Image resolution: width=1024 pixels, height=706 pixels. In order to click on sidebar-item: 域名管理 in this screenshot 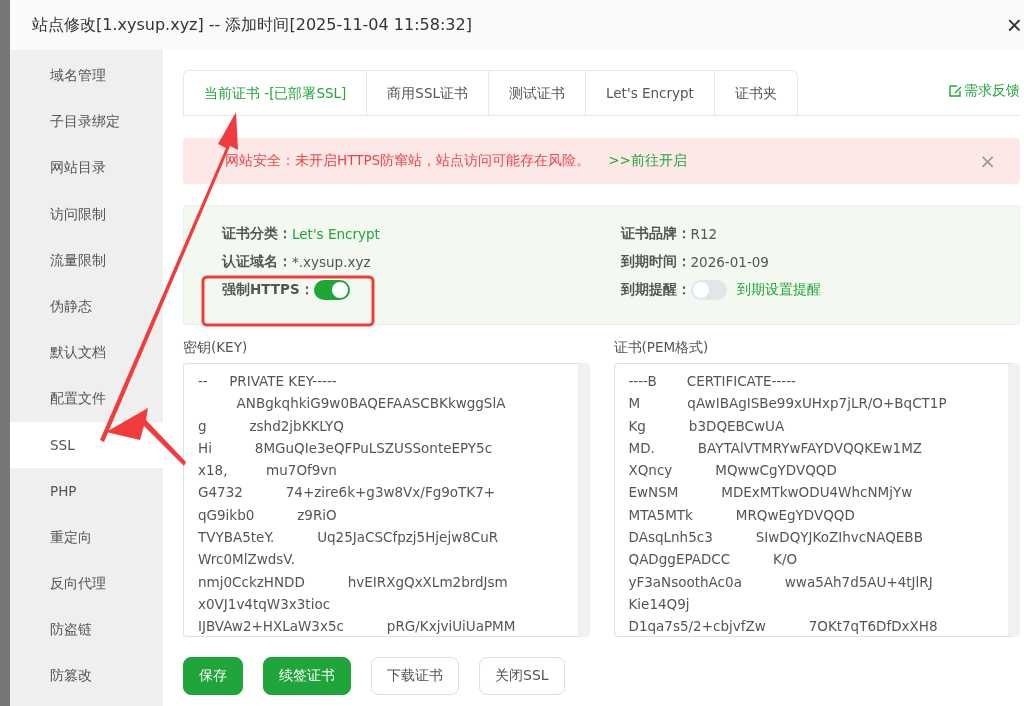, I will do `click(86, 75)`.